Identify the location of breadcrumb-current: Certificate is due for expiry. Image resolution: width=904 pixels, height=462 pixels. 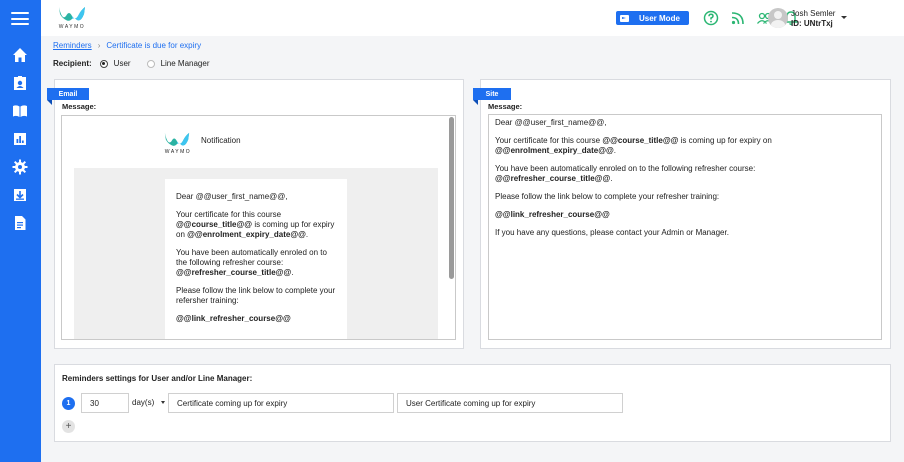
(154, 45).